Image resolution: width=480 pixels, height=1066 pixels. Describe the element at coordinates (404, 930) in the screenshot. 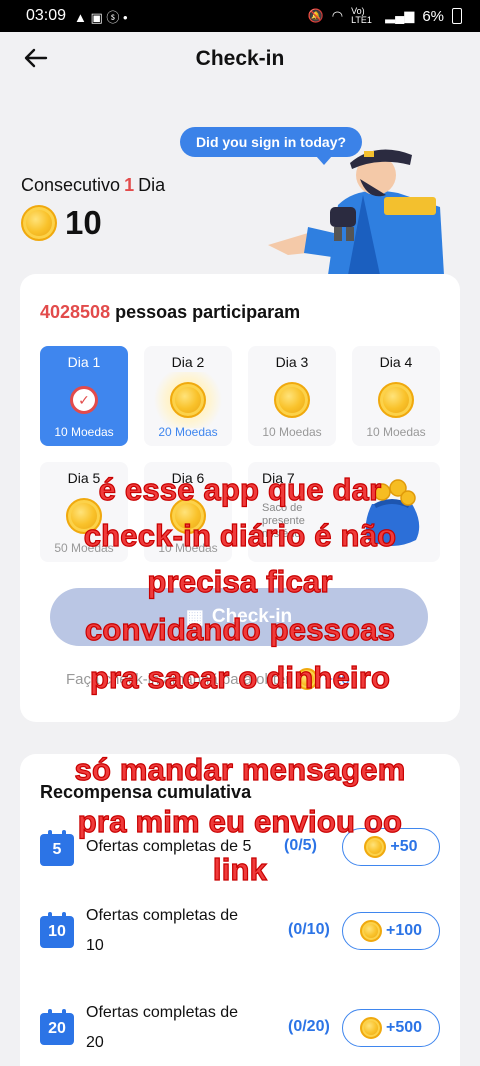

I see `reward-amount: +100` at that location.